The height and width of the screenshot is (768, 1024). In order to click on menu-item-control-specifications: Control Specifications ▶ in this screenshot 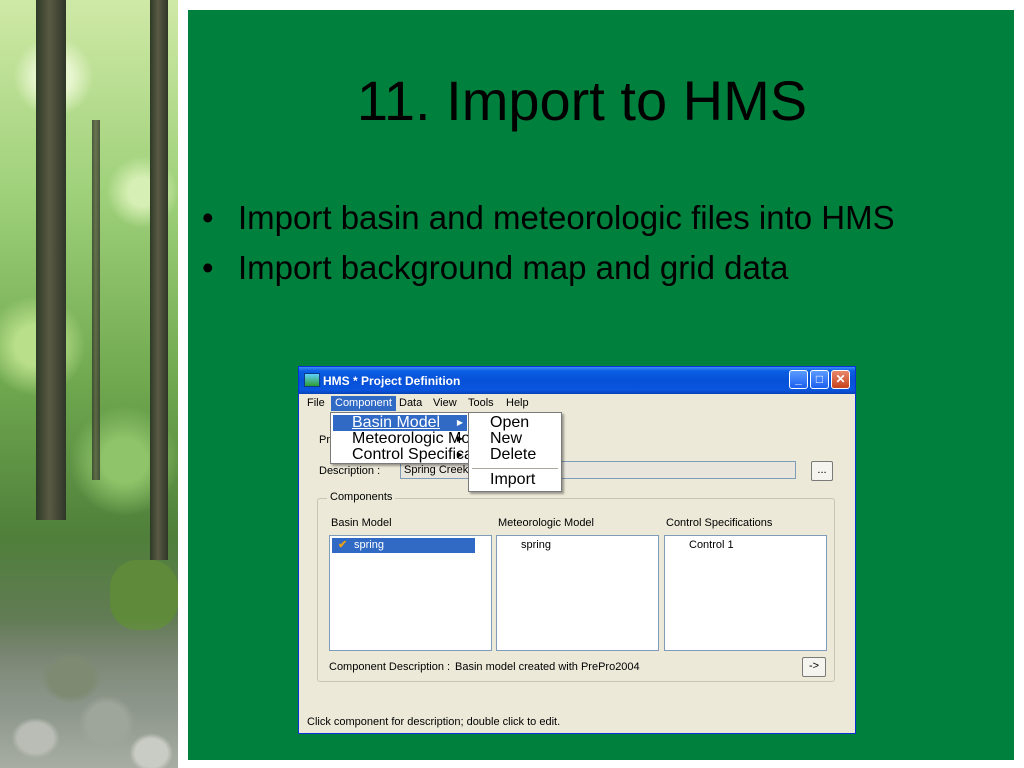, I will do `click(420, 455)`.